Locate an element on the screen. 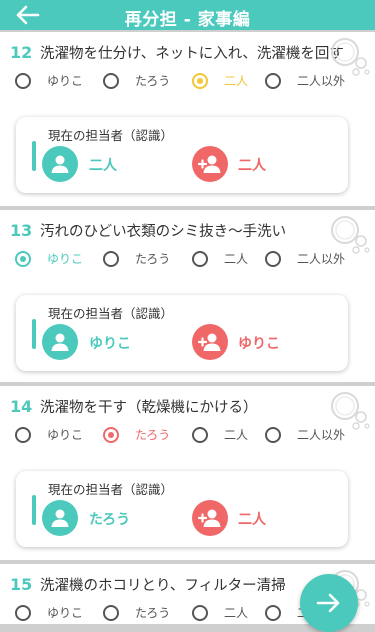  app-header: 再分担 - 家事編 is located at coordinates (187, 15).